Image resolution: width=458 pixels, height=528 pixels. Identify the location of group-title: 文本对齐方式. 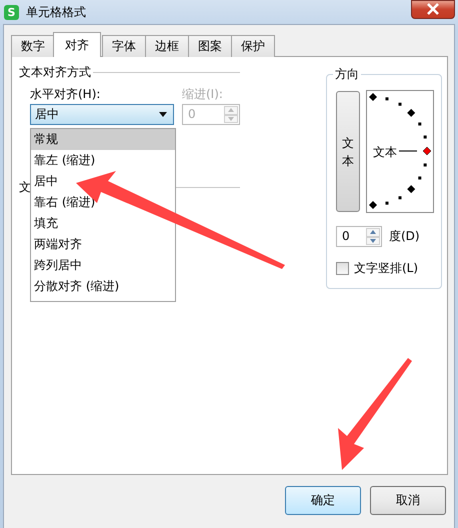
(55, 72).